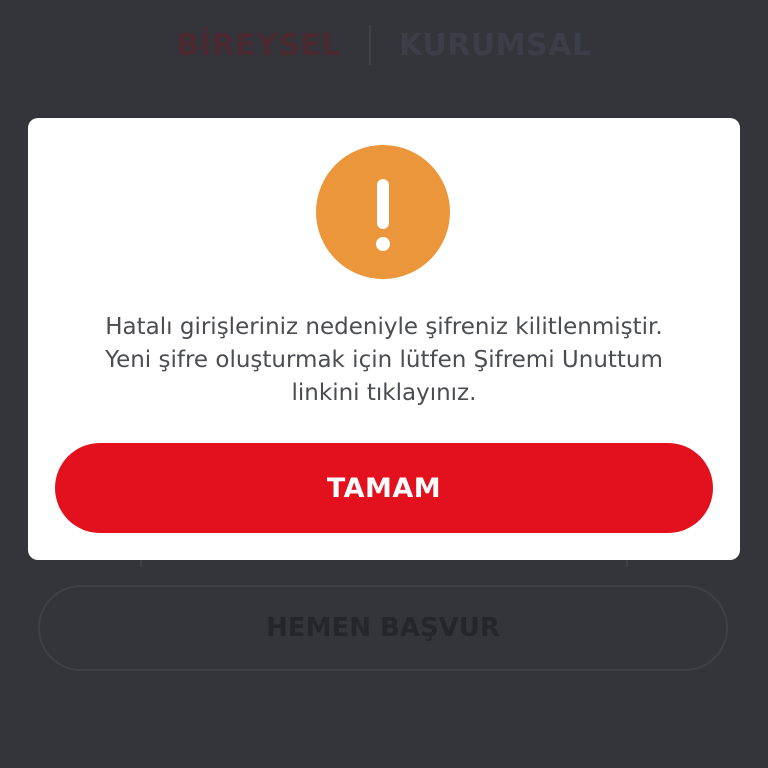  I want to click on confirm-button: TAMAM, so click(384, 488).